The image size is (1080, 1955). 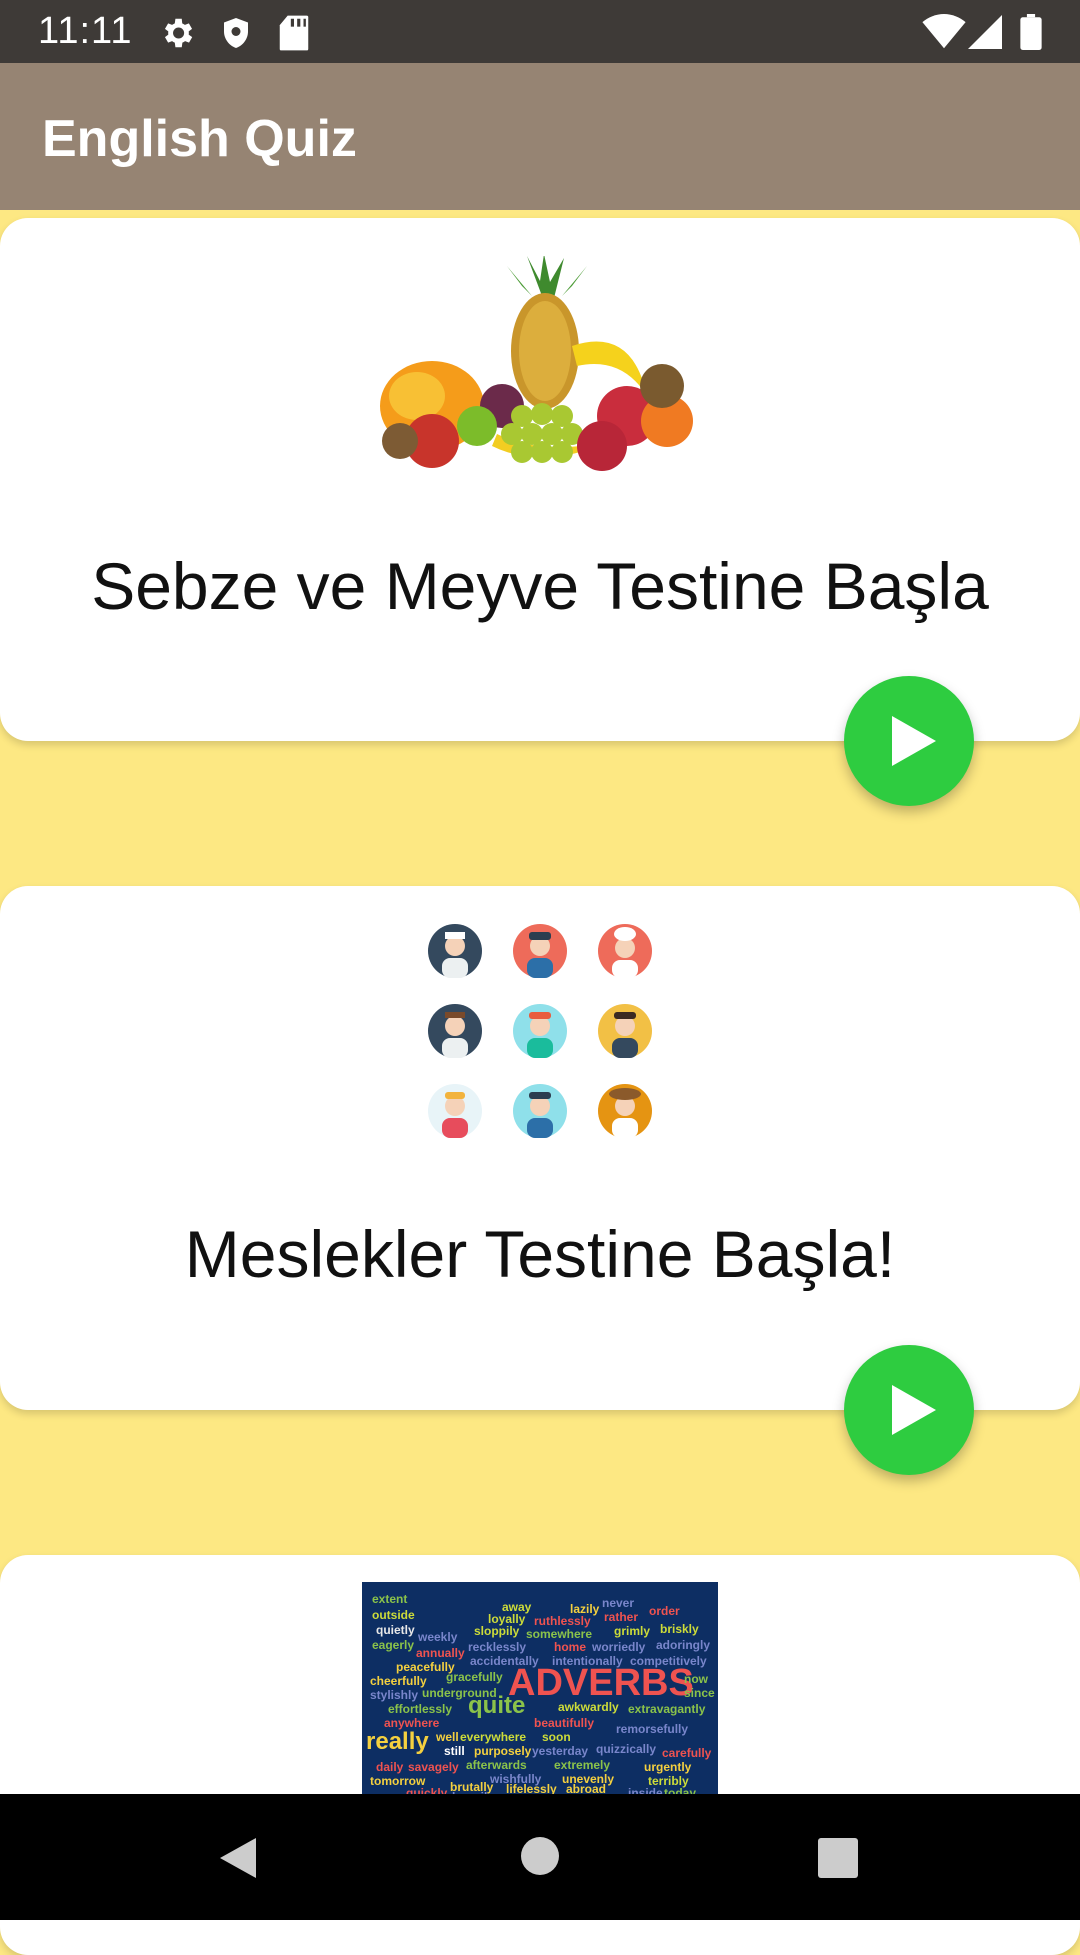 What do you see at coordinates (390, 1599) in the screenshot?
I see `cloud-word: extent` at bounding box center [390, 1599].